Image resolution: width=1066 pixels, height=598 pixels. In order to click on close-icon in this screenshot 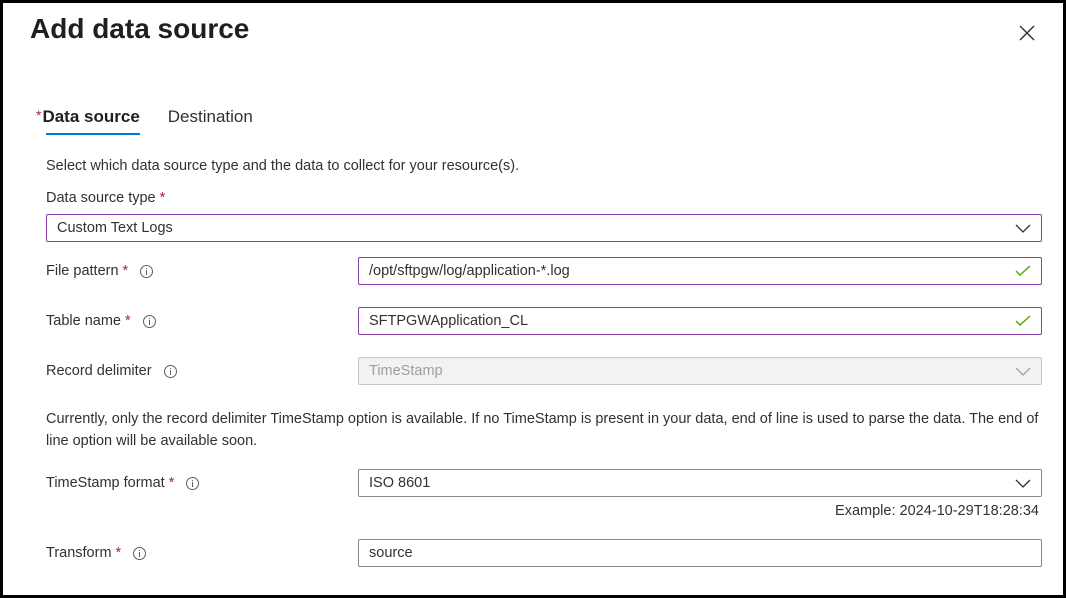, I will do `click(1027, 33)`.